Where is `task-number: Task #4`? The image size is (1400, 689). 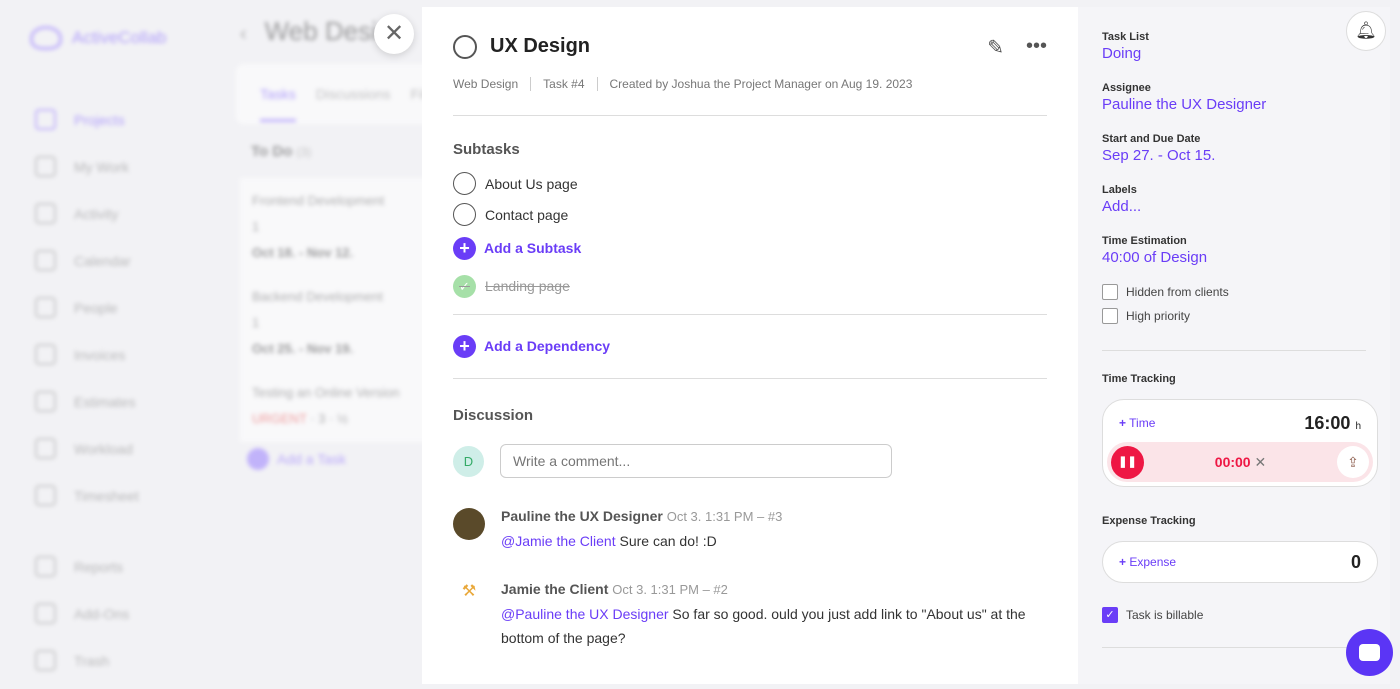
task-number: Task #4 is located at coordinates (563, 84).